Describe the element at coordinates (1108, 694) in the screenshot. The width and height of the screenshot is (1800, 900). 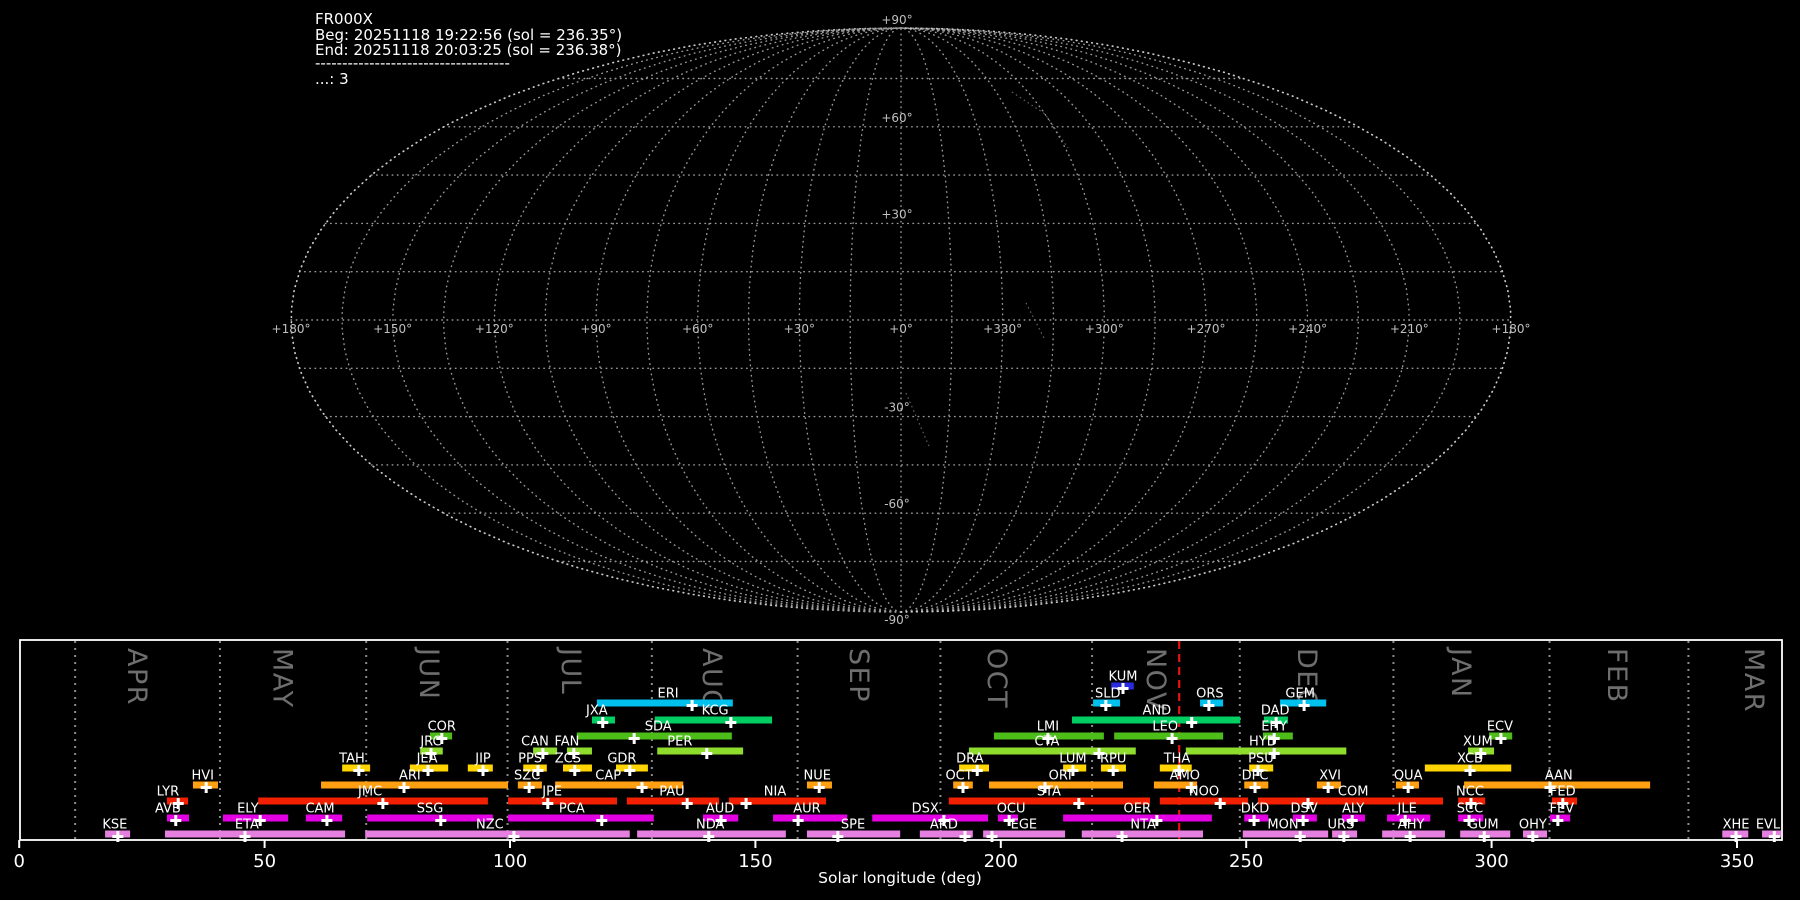
I see `shower-label-SLD: SLD` at that location.